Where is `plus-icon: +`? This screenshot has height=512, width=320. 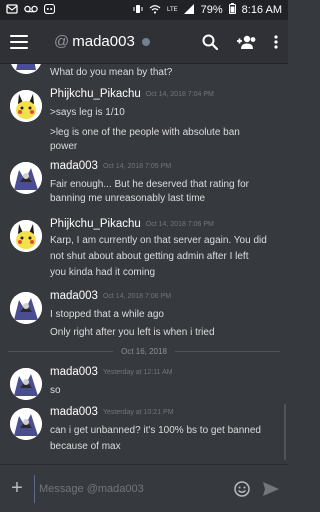 plus-icon: + is located at coordinates (17, 488).